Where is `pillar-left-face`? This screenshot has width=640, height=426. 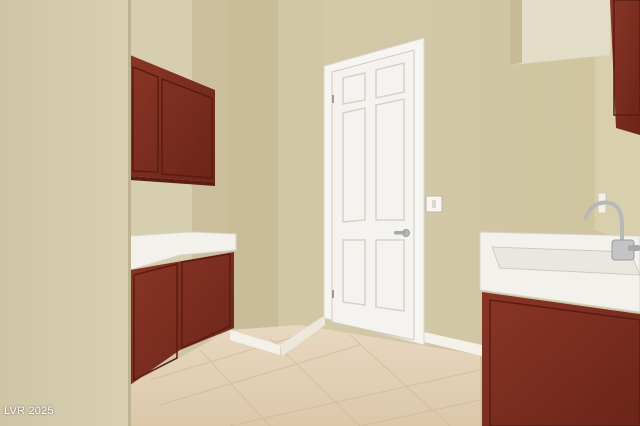
pillar-left-face is located at coordinates (254, 172).